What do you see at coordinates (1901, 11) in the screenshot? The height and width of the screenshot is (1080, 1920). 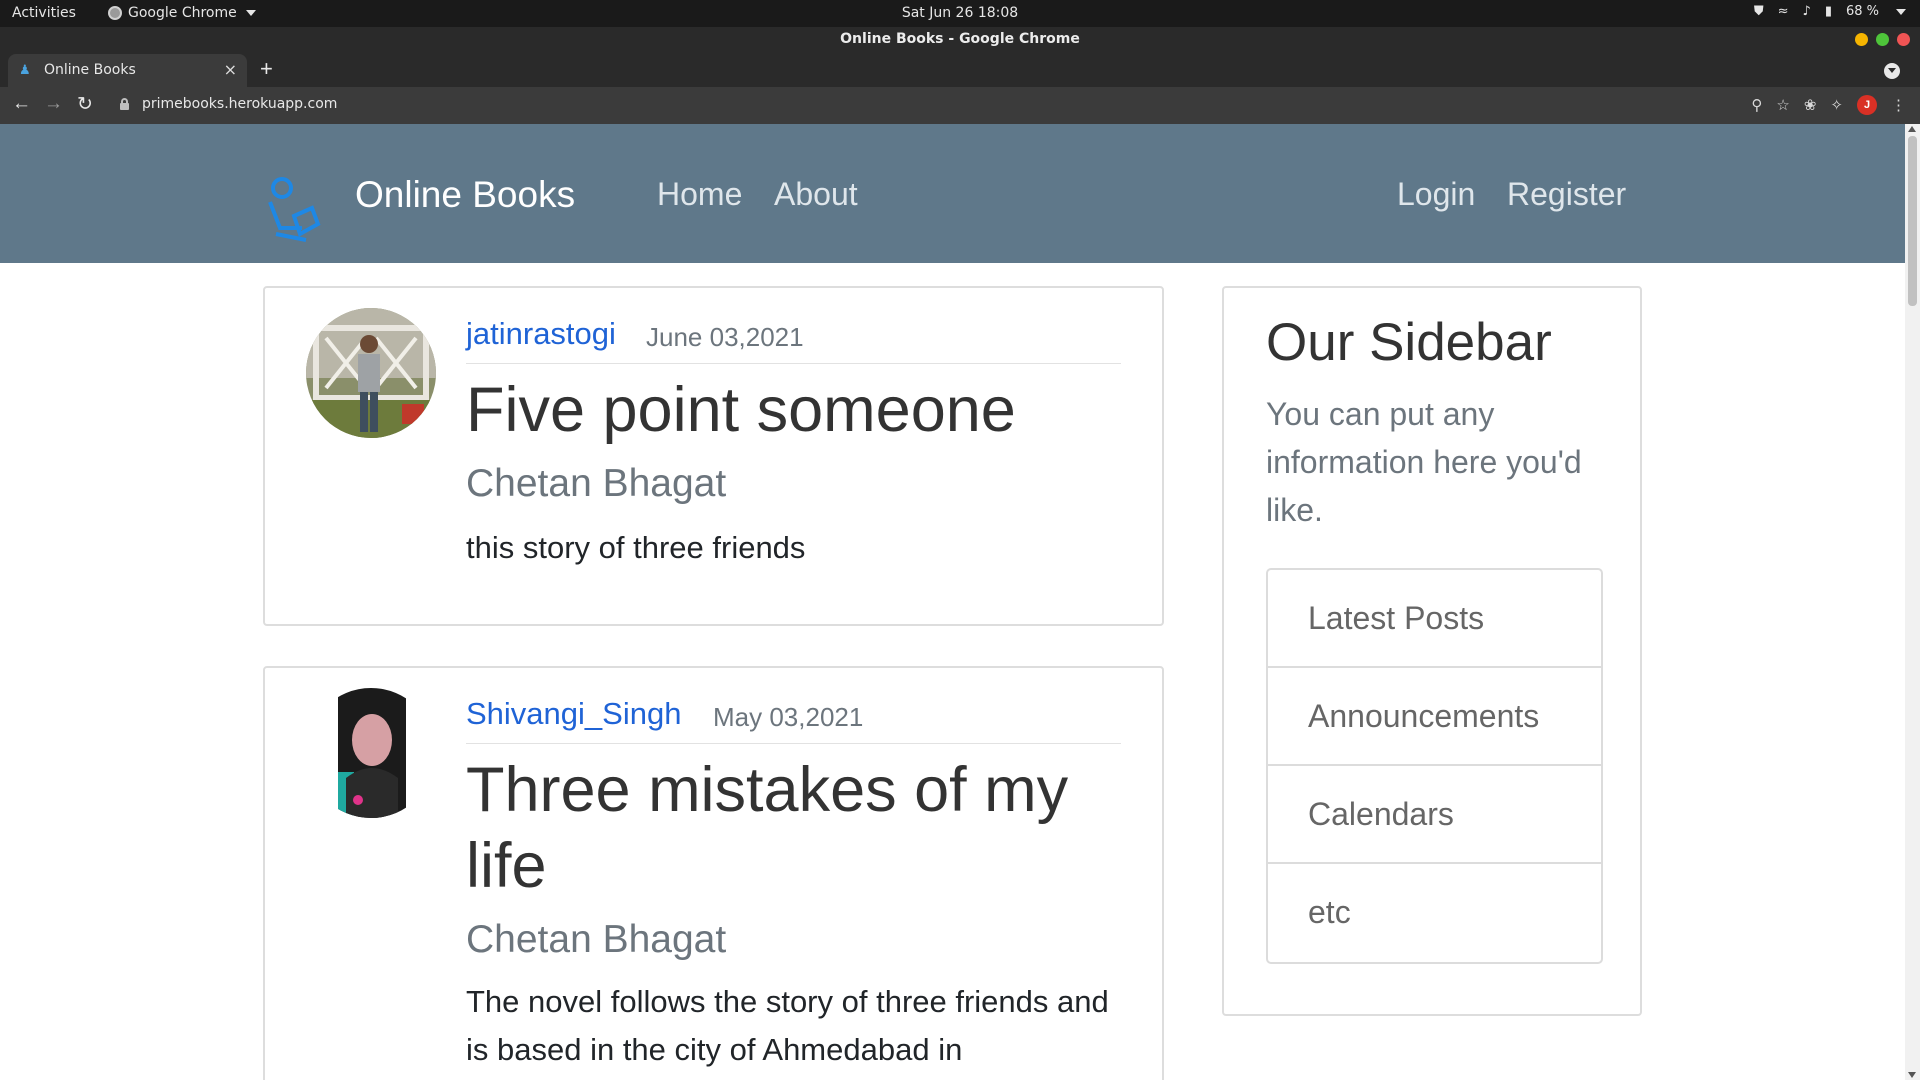 I see `chevron-down-icon` at bounding box center [1901, 11].